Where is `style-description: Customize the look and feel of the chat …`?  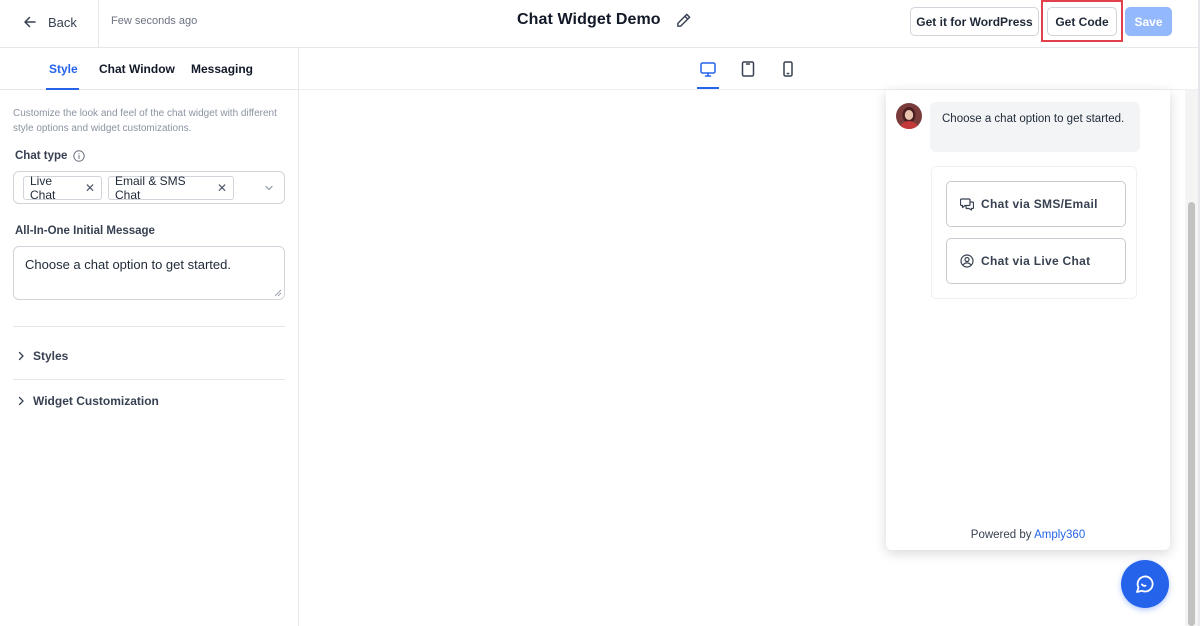
style-description: Customize the look and feel of the chat … is located at coordinates (145, 121).